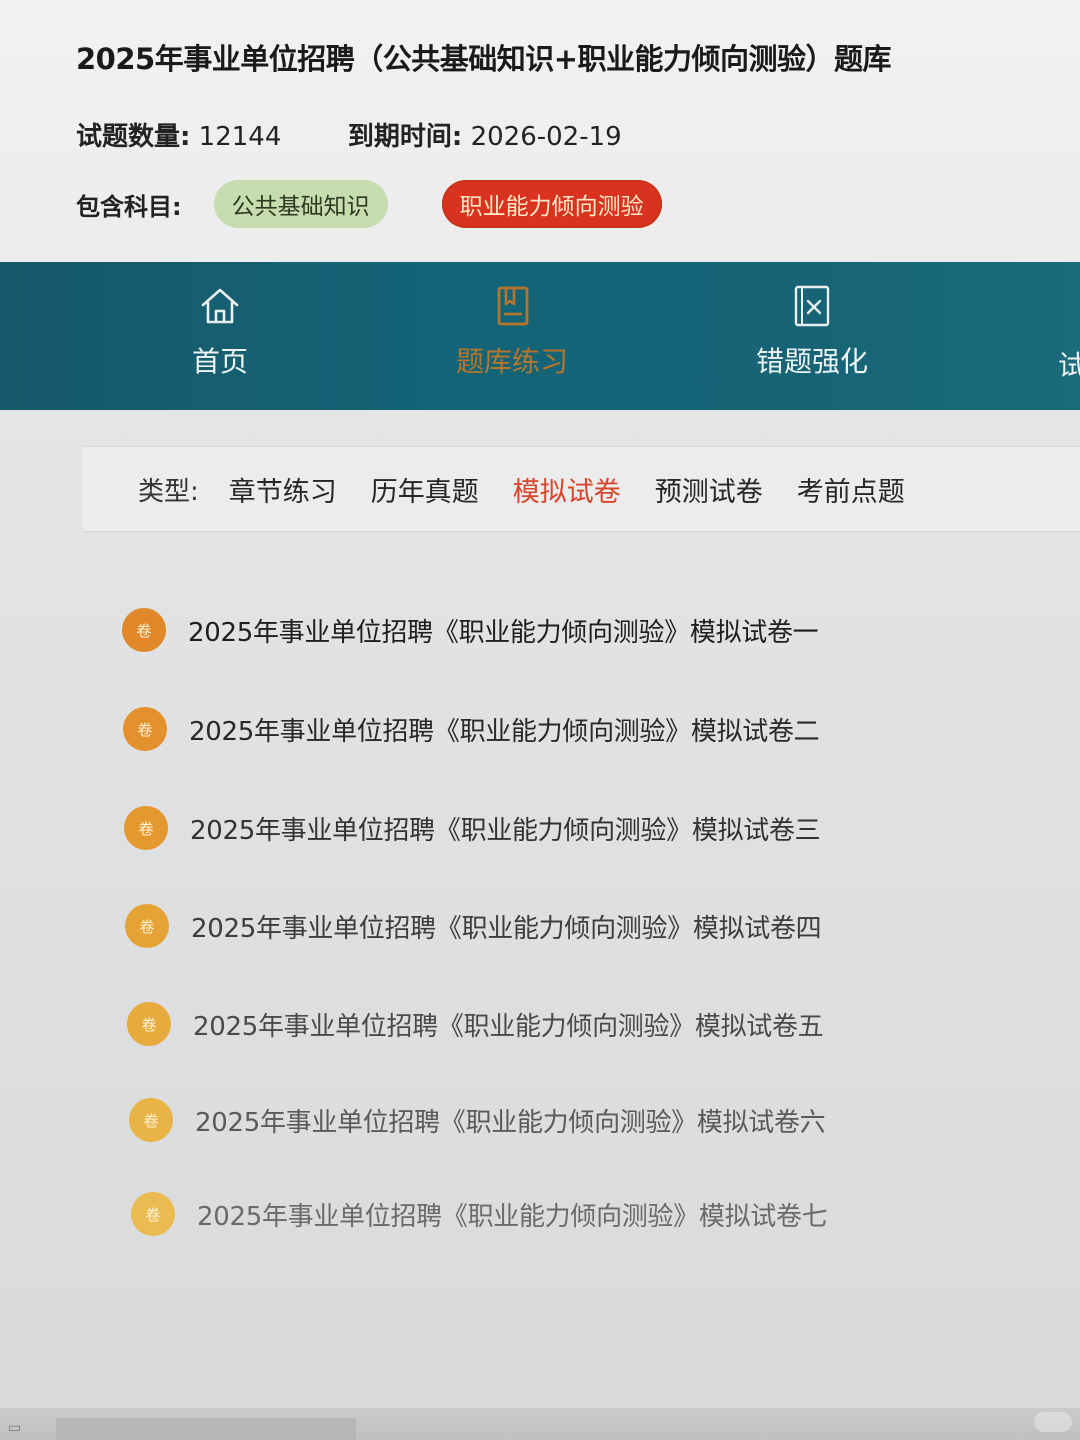 This screenshot has height=1440, width=1080. I want to click on paper-list-item: 卷 2025年事业单位招聘《职业能力倾向测验》模拟试卷六, so click(477, 1120).